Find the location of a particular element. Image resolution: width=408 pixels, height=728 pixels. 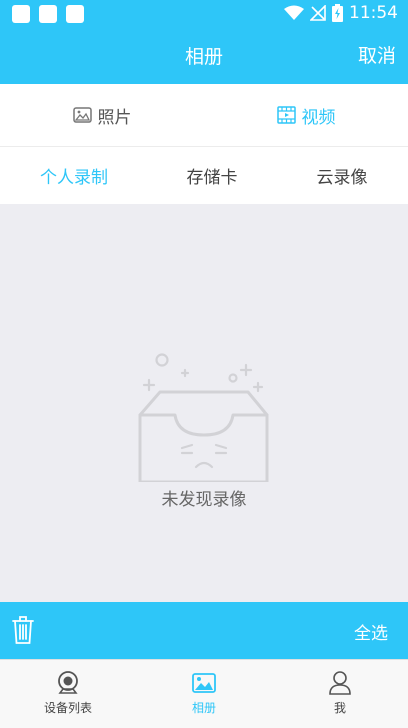

battery-charging-icon is located at coordinates (337, 13).